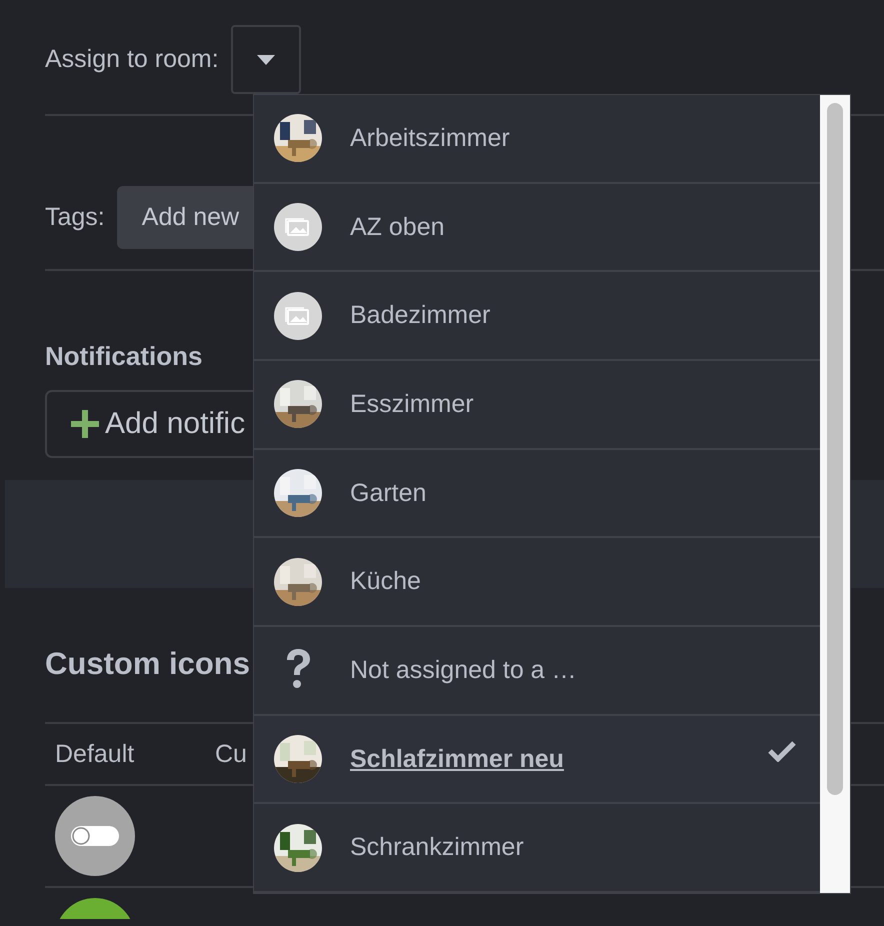  I want to click on caret-icon, so click(265, 59).